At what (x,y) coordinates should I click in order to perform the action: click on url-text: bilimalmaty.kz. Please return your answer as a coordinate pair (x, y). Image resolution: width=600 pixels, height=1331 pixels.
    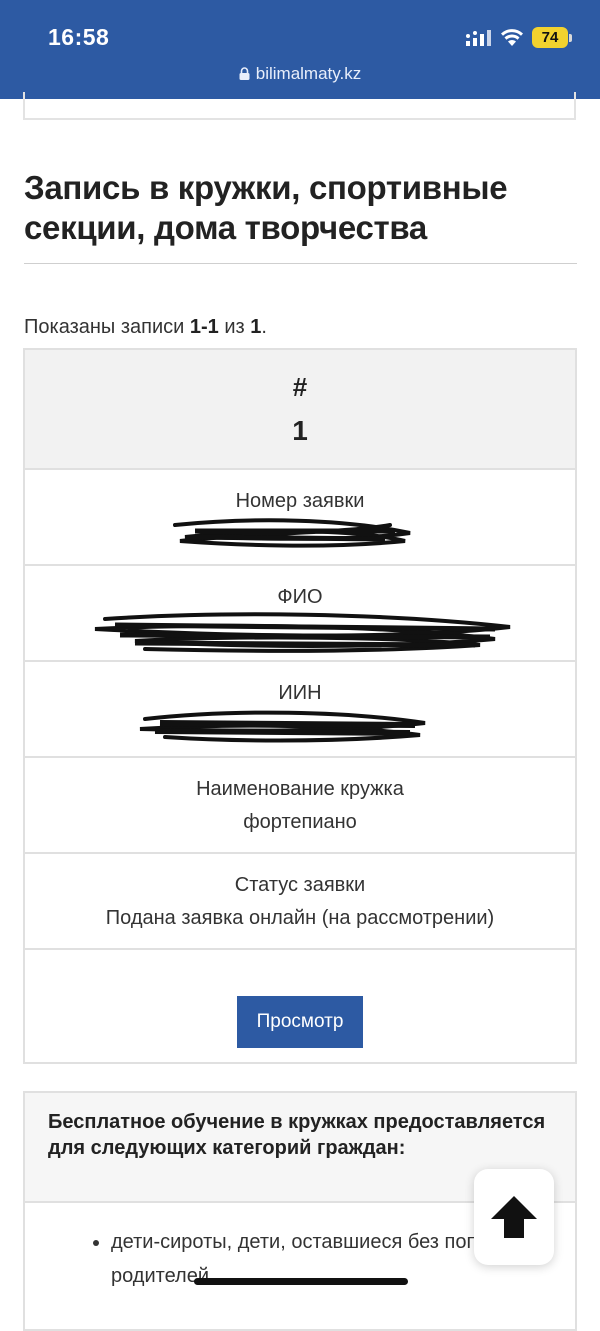
    Looking at the image, I should click on (308, 73).